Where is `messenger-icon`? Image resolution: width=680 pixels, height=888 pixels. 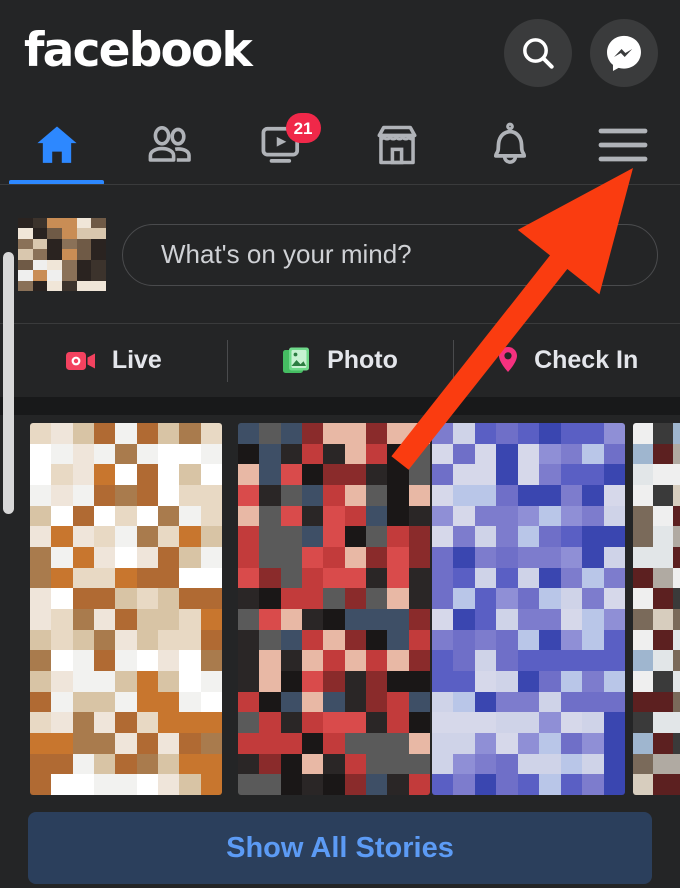 messenger-icon is located at coordinates (624, 53).